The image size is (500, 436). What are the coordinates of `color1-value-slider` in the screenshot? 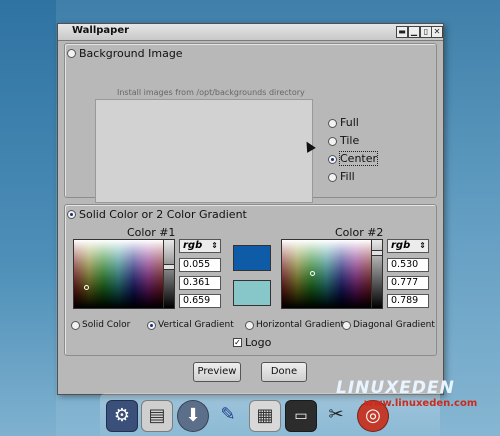 It's located at (169, 274).